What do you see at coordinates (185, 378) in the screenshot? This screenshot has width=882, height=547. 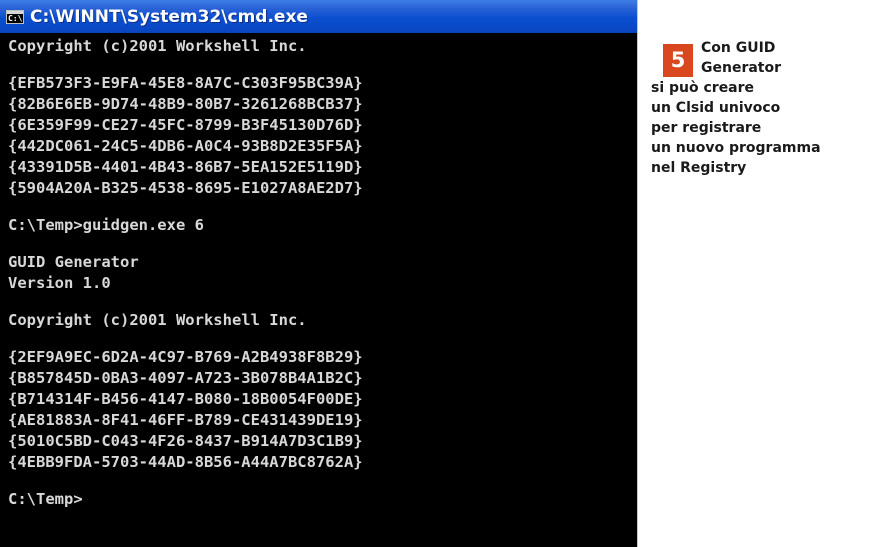 I see `console-line: {B857845D-0BA3-4097-A723-3B078B4A1B2C}` at bounding box center [185, 378].